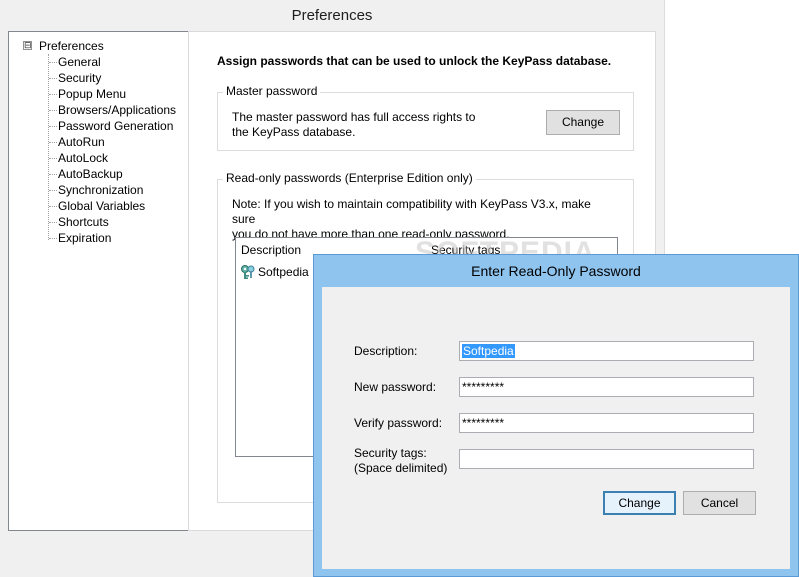  Describe the element at coordinates (390, 453) in the screenshot. I see `security-tags-label-text: Security tags:` at that location.